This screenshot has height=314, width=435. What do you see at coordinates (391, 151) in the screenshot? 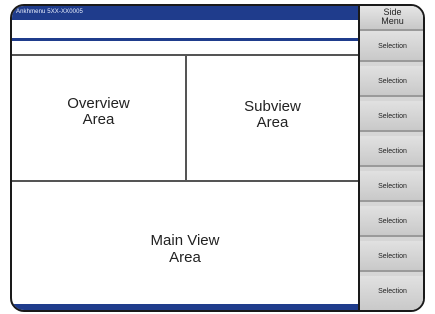
I see `side-menu-selection-4: Selection` at bounding box center [391, 151].